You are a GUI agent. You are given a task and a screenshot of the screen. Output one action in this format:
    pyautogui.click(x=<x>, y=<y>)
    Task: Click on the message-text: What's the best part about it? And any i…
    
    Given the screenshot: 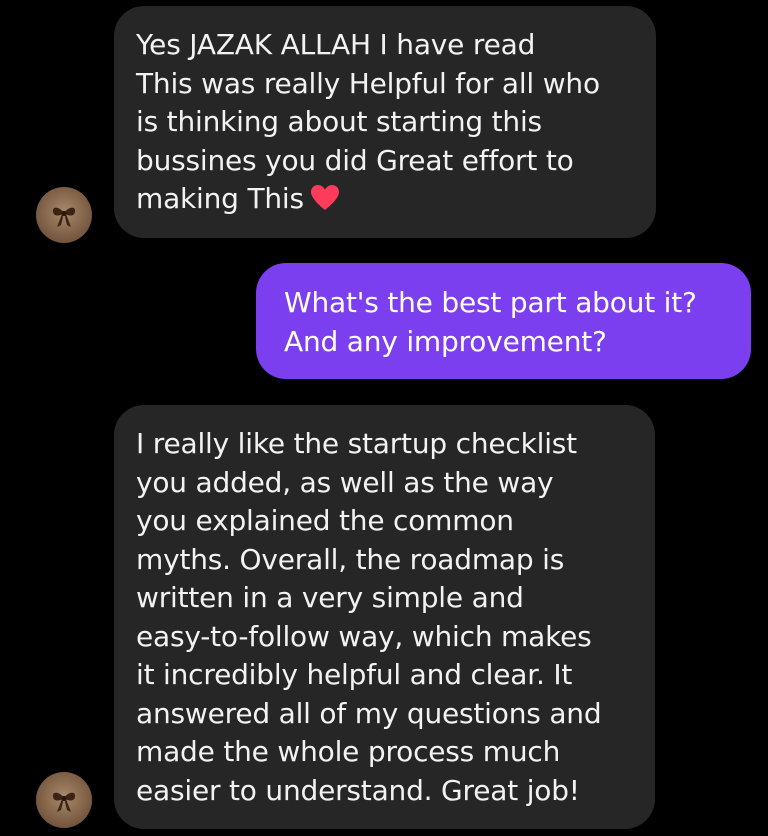 What is the action you would take?
    pyautogui.click(x=490, y=322)
    